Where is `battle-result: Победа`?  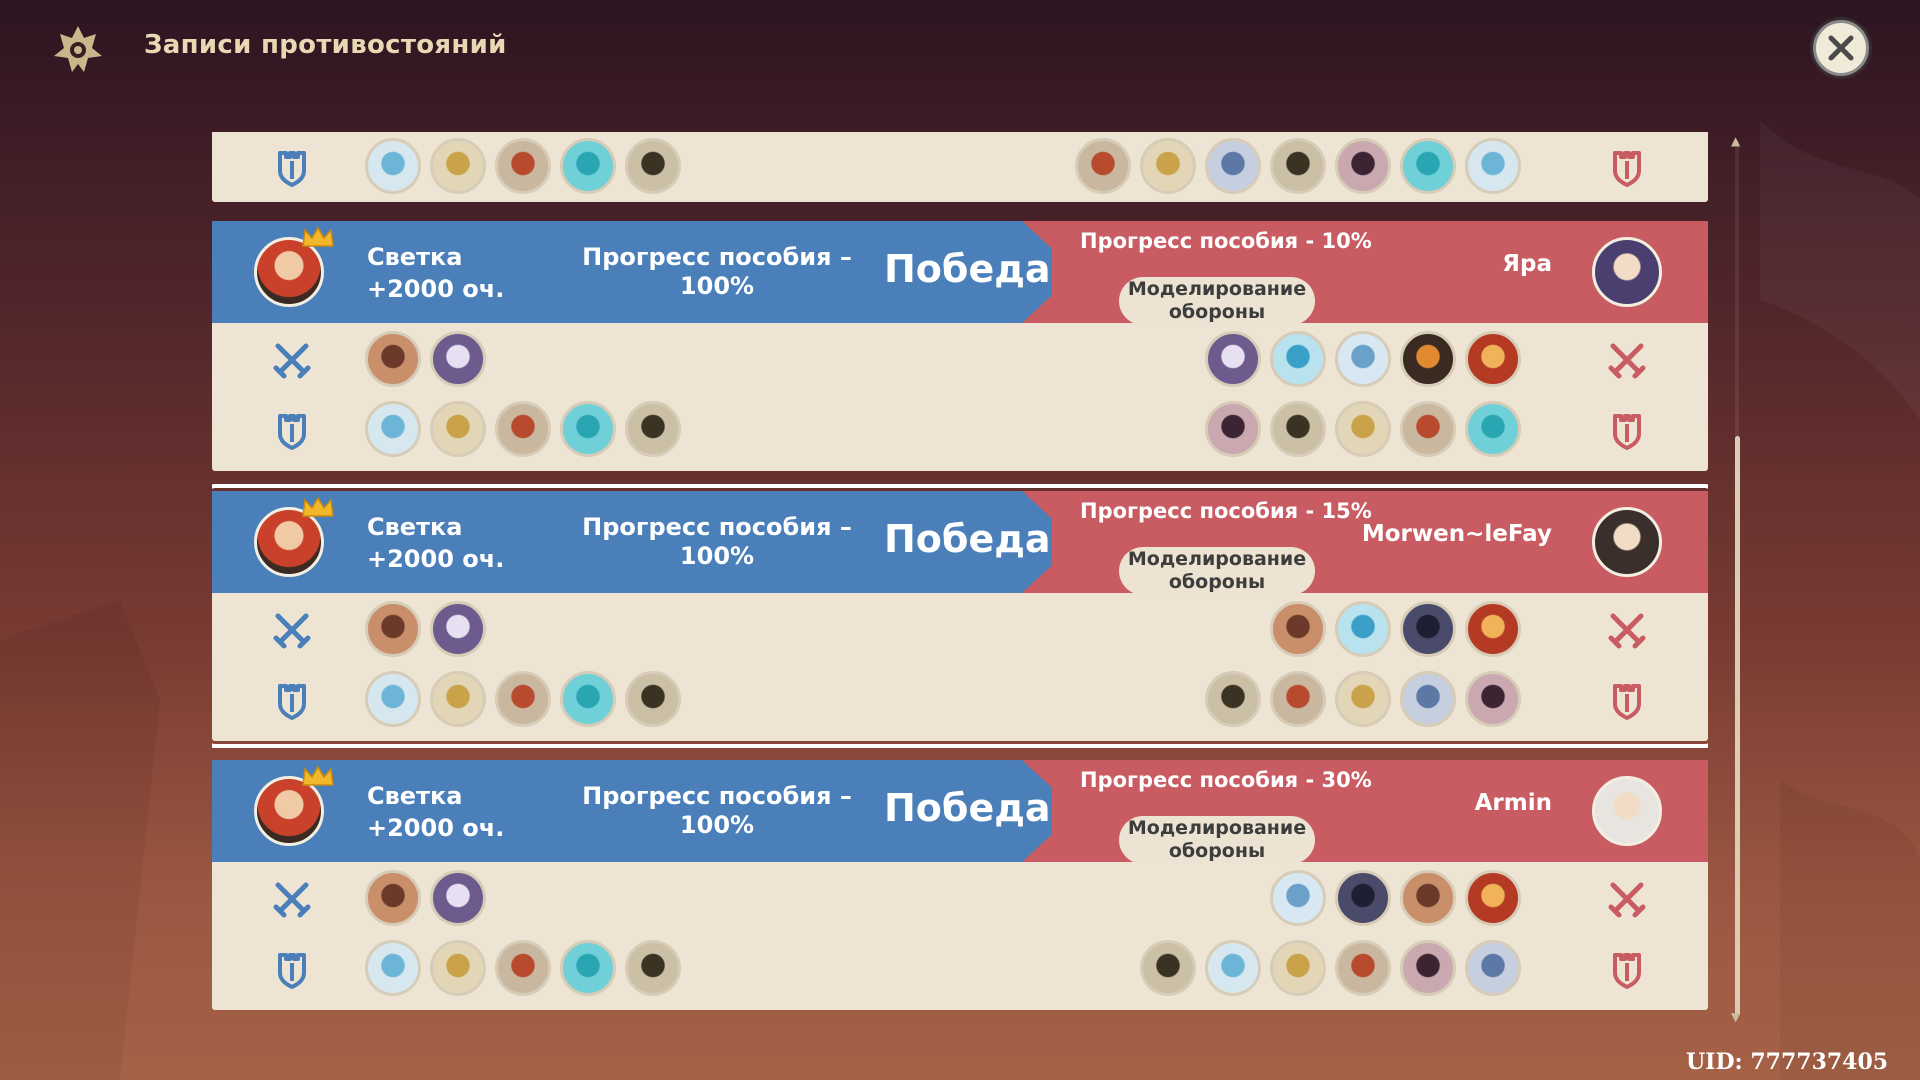
battle-result: Победа is located at coordinates (967, 269).